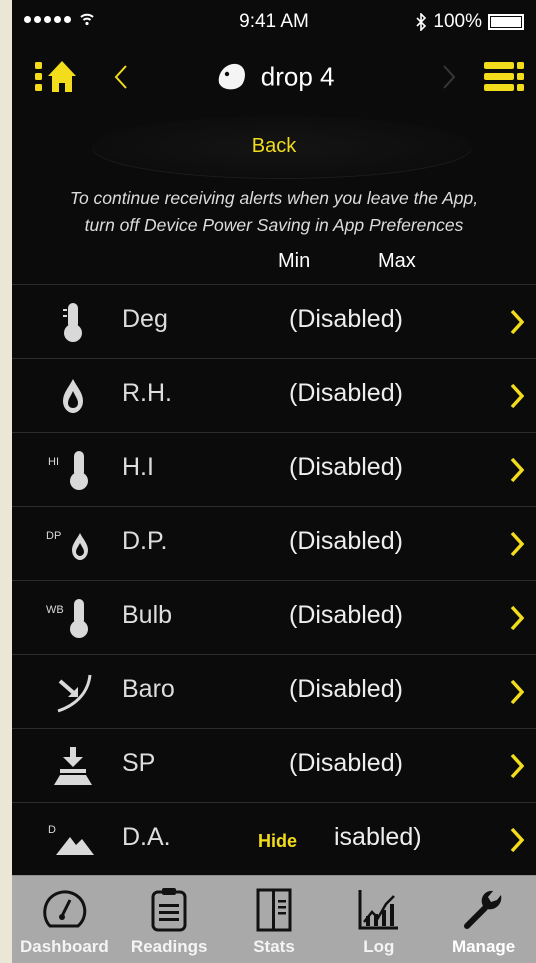 The width and height of the screenshot is (536, 963). What do you see at coordinates (449, 77) in the screenshot?
I see `next-device-chevron-icon` at bounding box center [449, 77].